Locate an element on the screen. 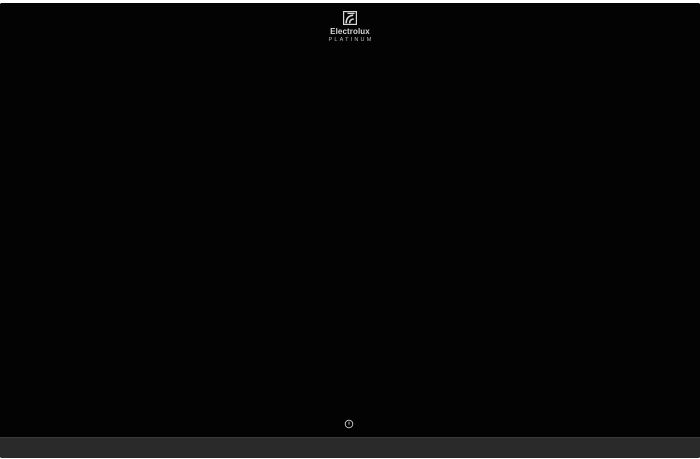  cooktop-front-frame is located at coordinates (350, 447).